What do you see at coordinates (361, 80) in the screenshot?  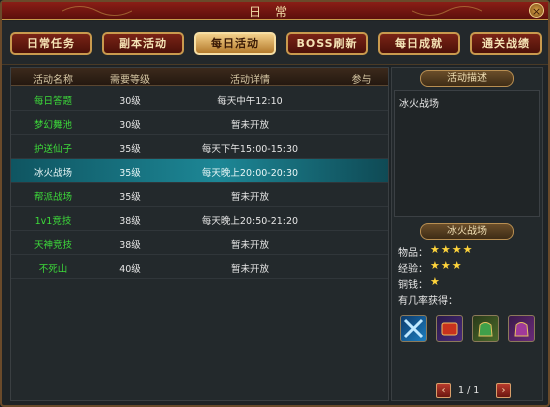 I see `header-join: 参与` at bounding box center [361, 80].